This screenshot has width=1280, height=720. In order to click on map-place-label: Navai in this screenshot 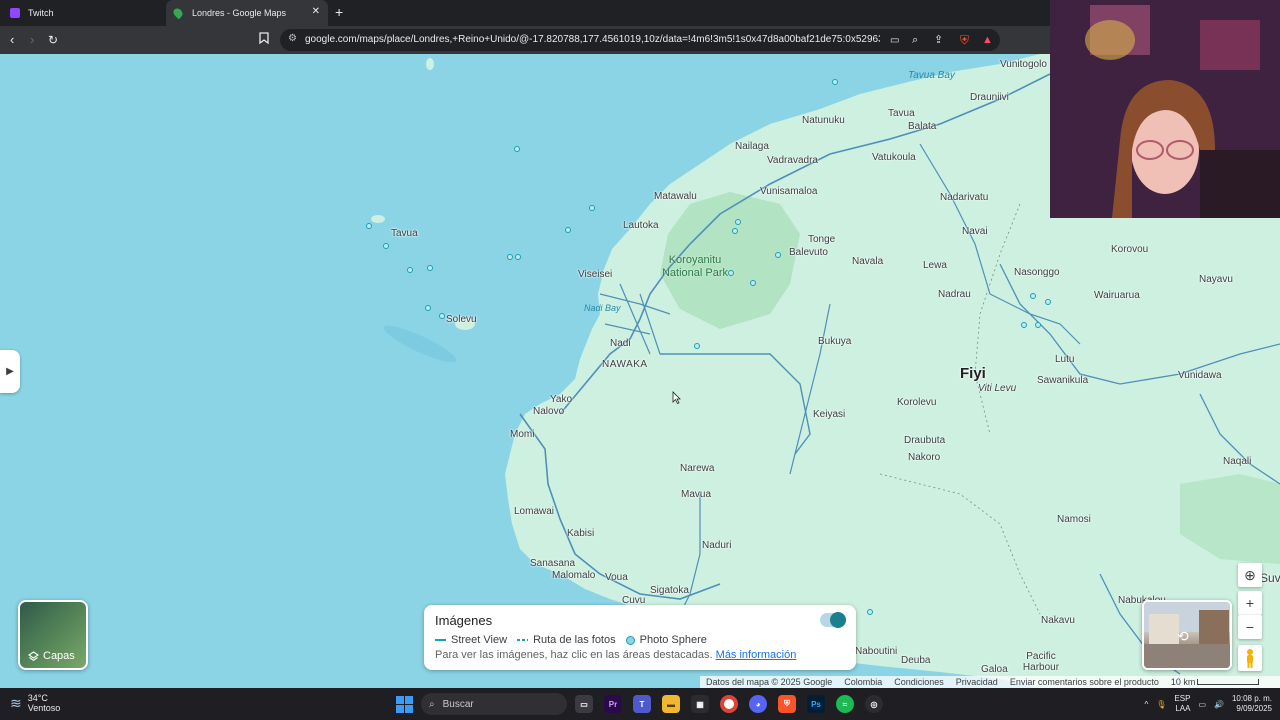, I will do `click(975, 231)`.